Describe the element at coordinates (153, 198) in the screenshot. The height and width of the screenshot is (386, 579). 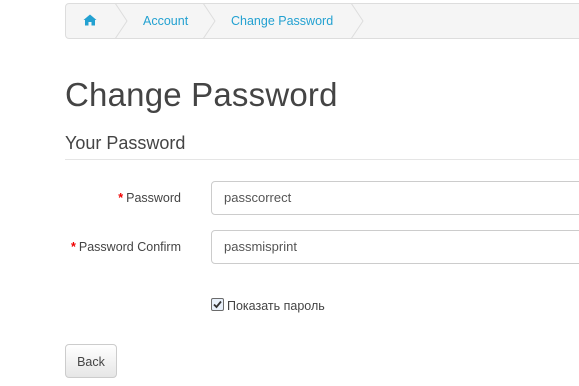
I see `password-label-text: Password` at that location.